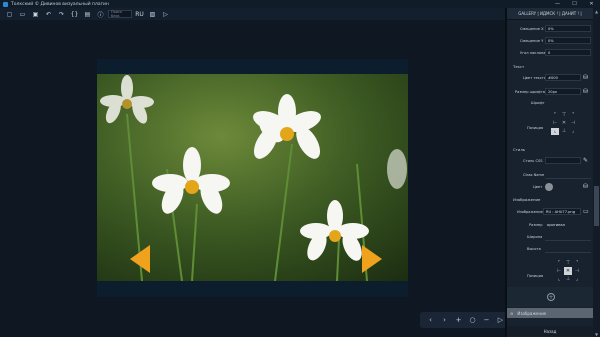 The width and height of the screenshot is (600, 337). I want to click on minimize-button: —, so click(557, 4).